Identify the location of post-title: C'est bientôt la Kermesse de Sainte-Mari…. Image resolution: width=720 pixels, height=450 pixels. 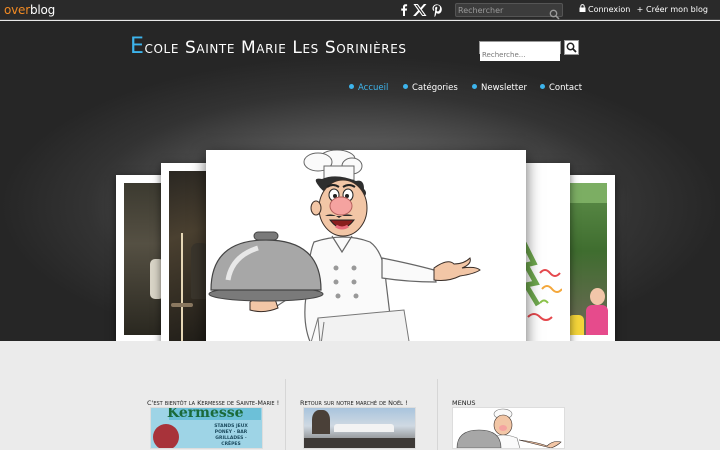
(213, 403).